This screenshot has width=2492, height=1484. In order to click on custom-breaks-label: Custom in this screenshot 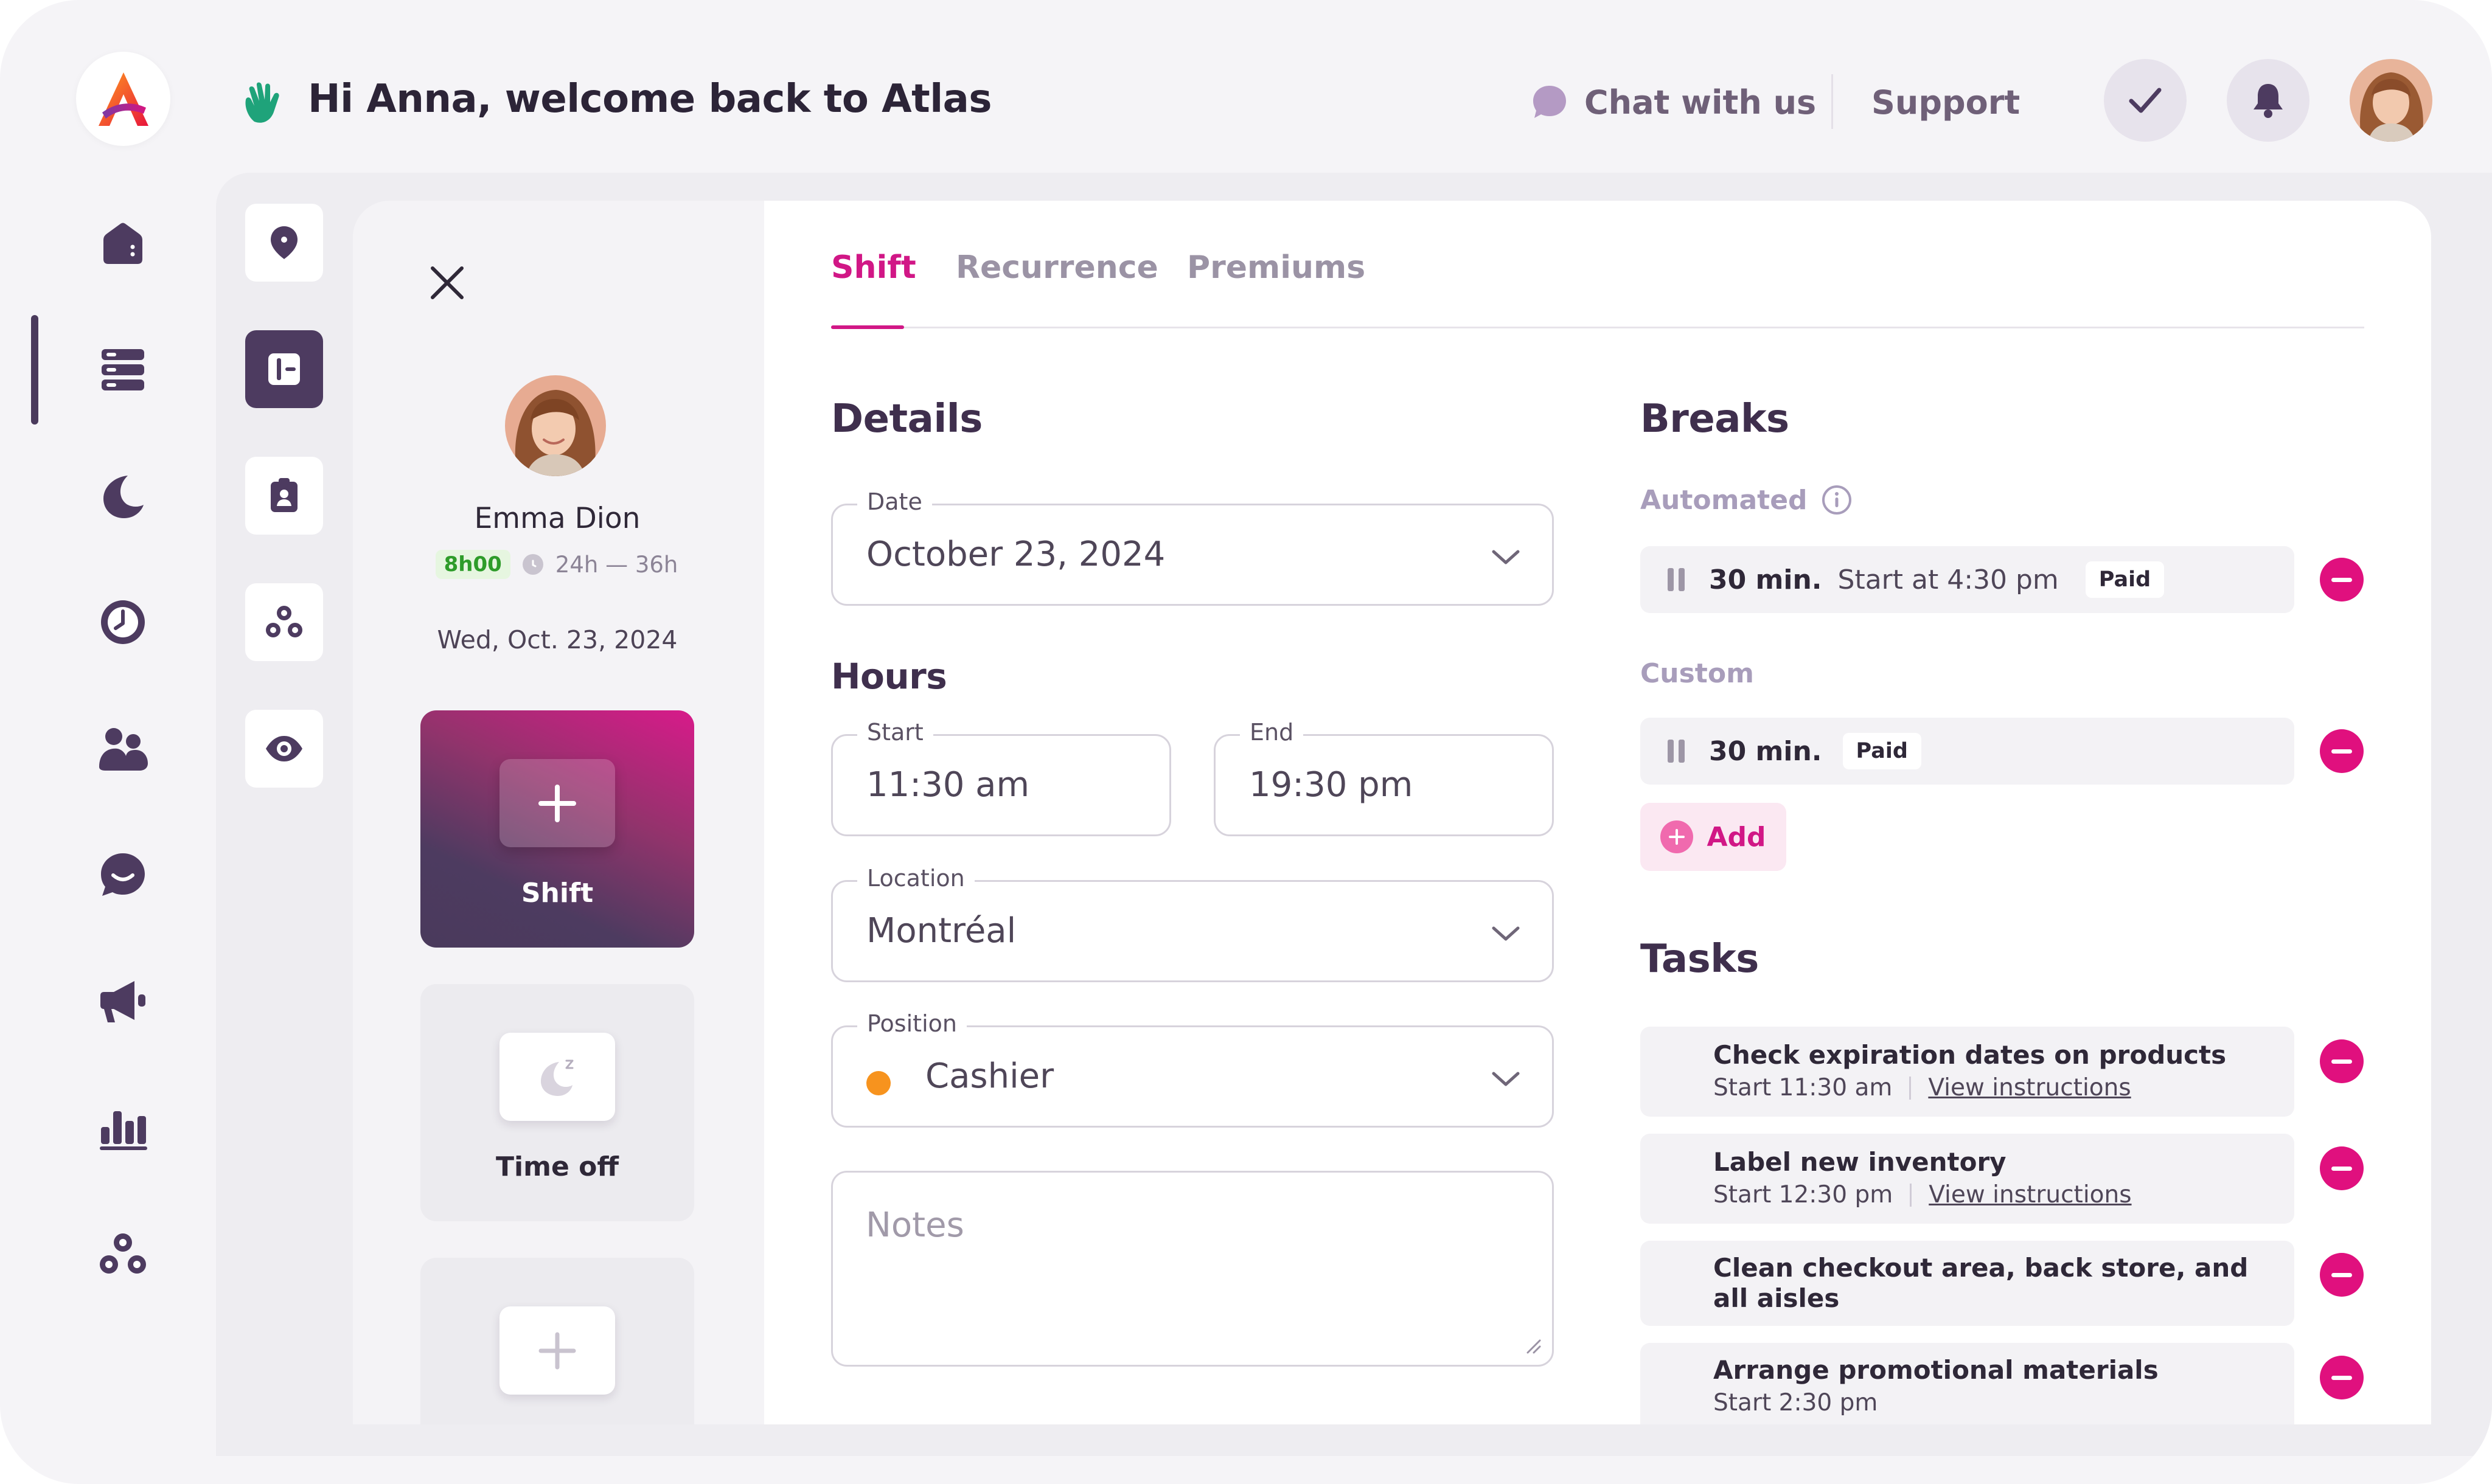, I will do `click(1697, 673)`.